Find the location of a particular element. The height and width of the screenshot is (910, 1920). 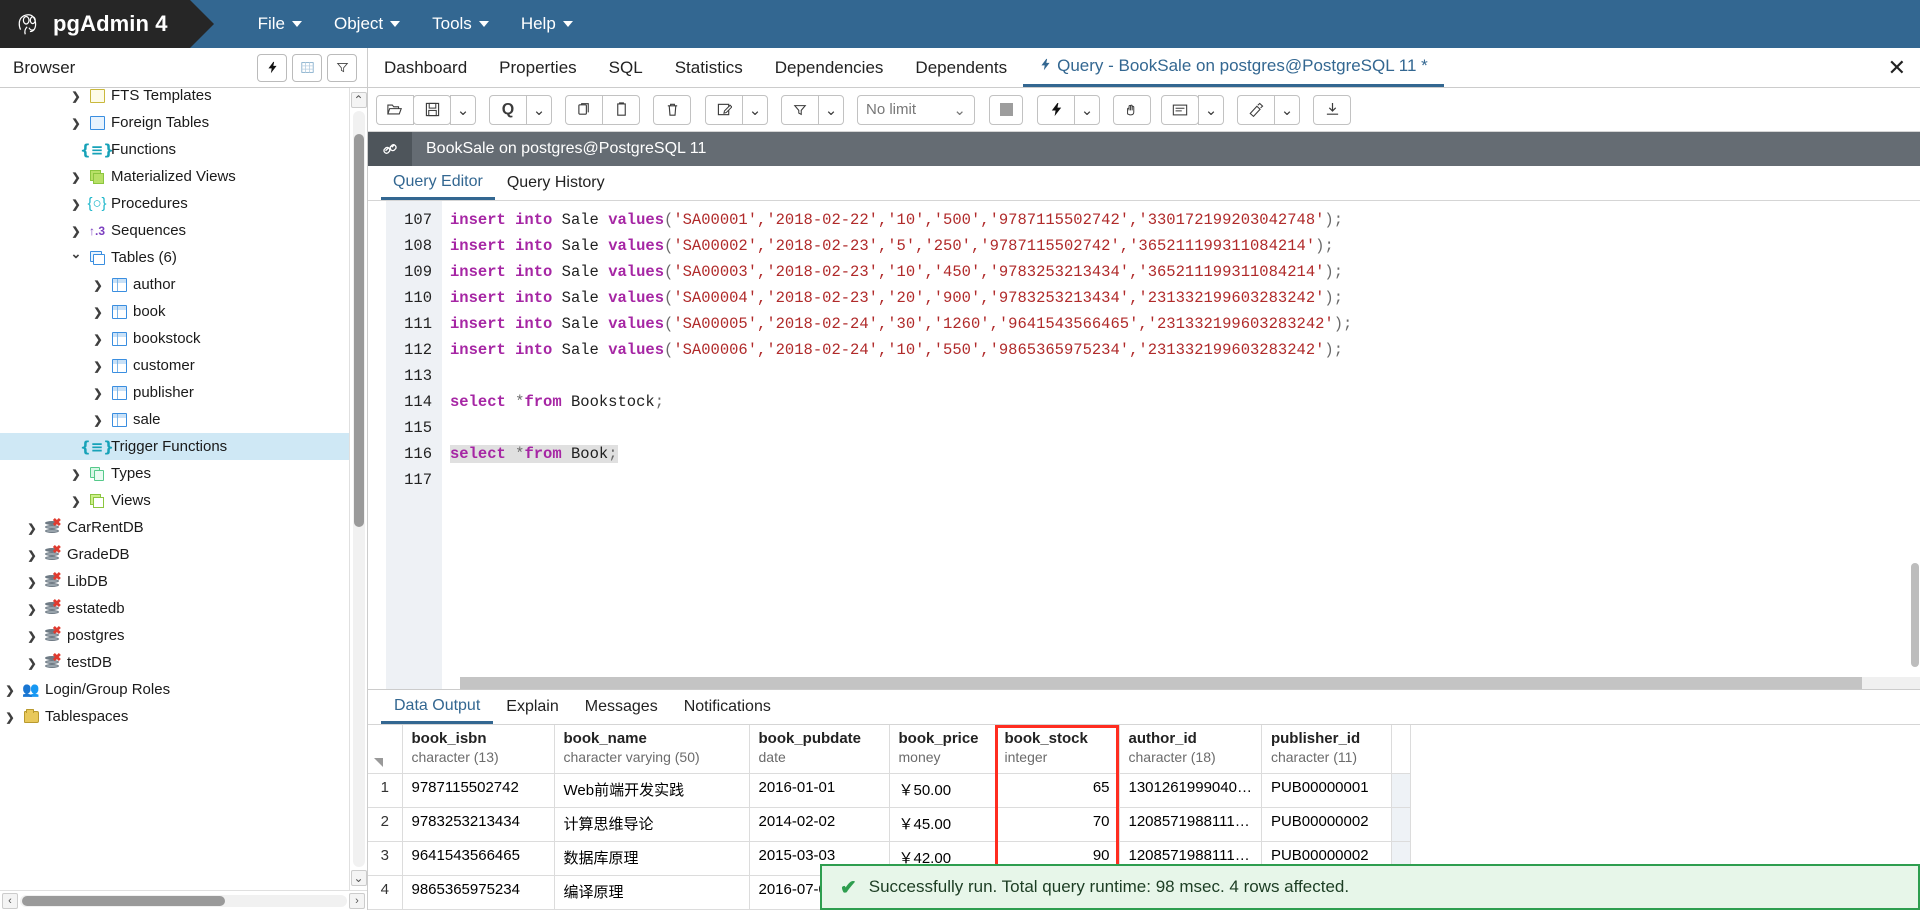

output-tab-notifications: Notifications is located at coordinates (727, 707).